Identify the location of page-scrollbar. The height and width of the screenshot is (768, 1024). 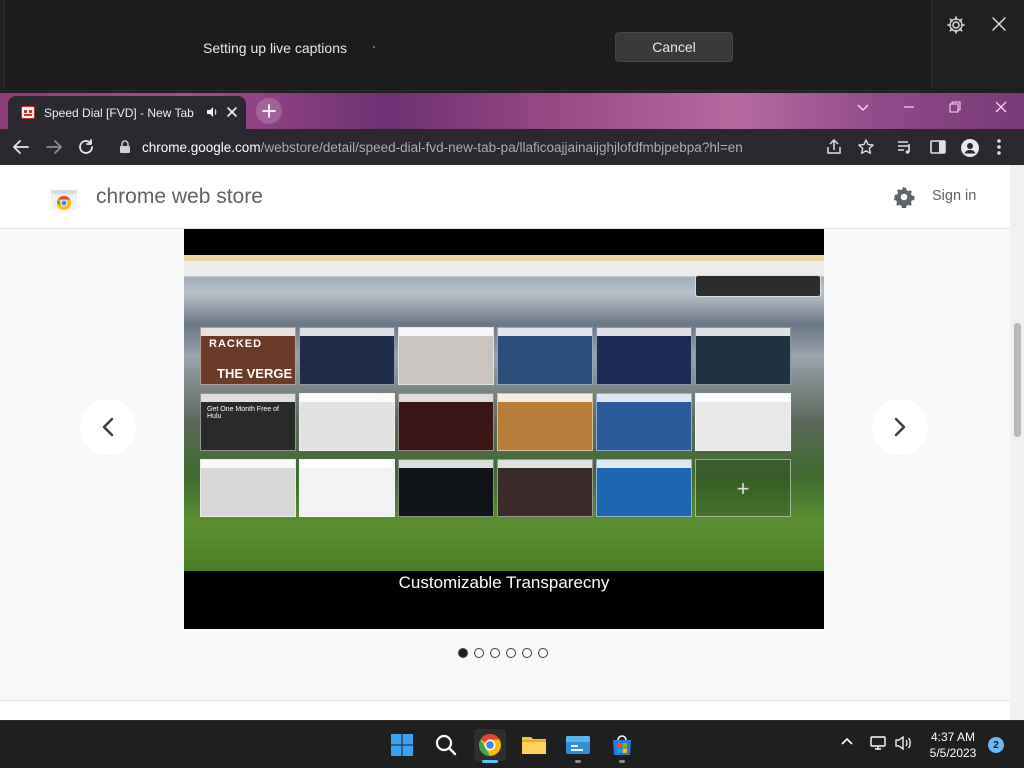
(1017, 442).